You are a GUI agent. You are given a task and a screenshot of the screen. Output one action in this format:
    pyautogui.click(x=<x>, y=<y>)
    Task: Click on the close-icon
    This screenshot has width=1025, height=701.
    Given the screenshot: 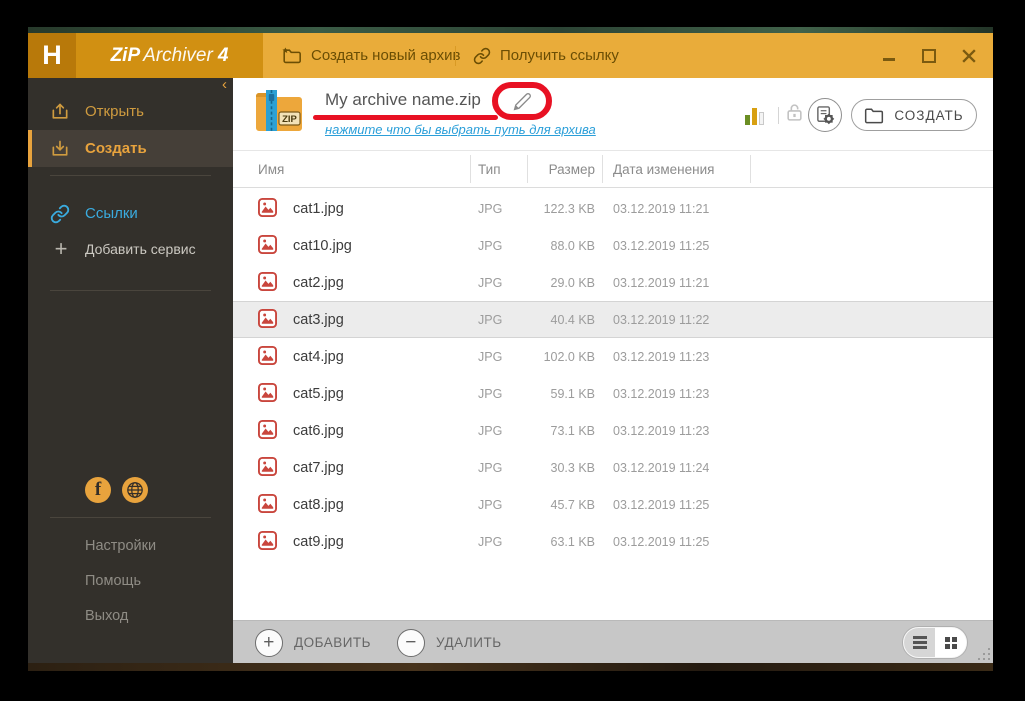 What is the action you would take?
    pyautogui.click(x=969, y=55)
    